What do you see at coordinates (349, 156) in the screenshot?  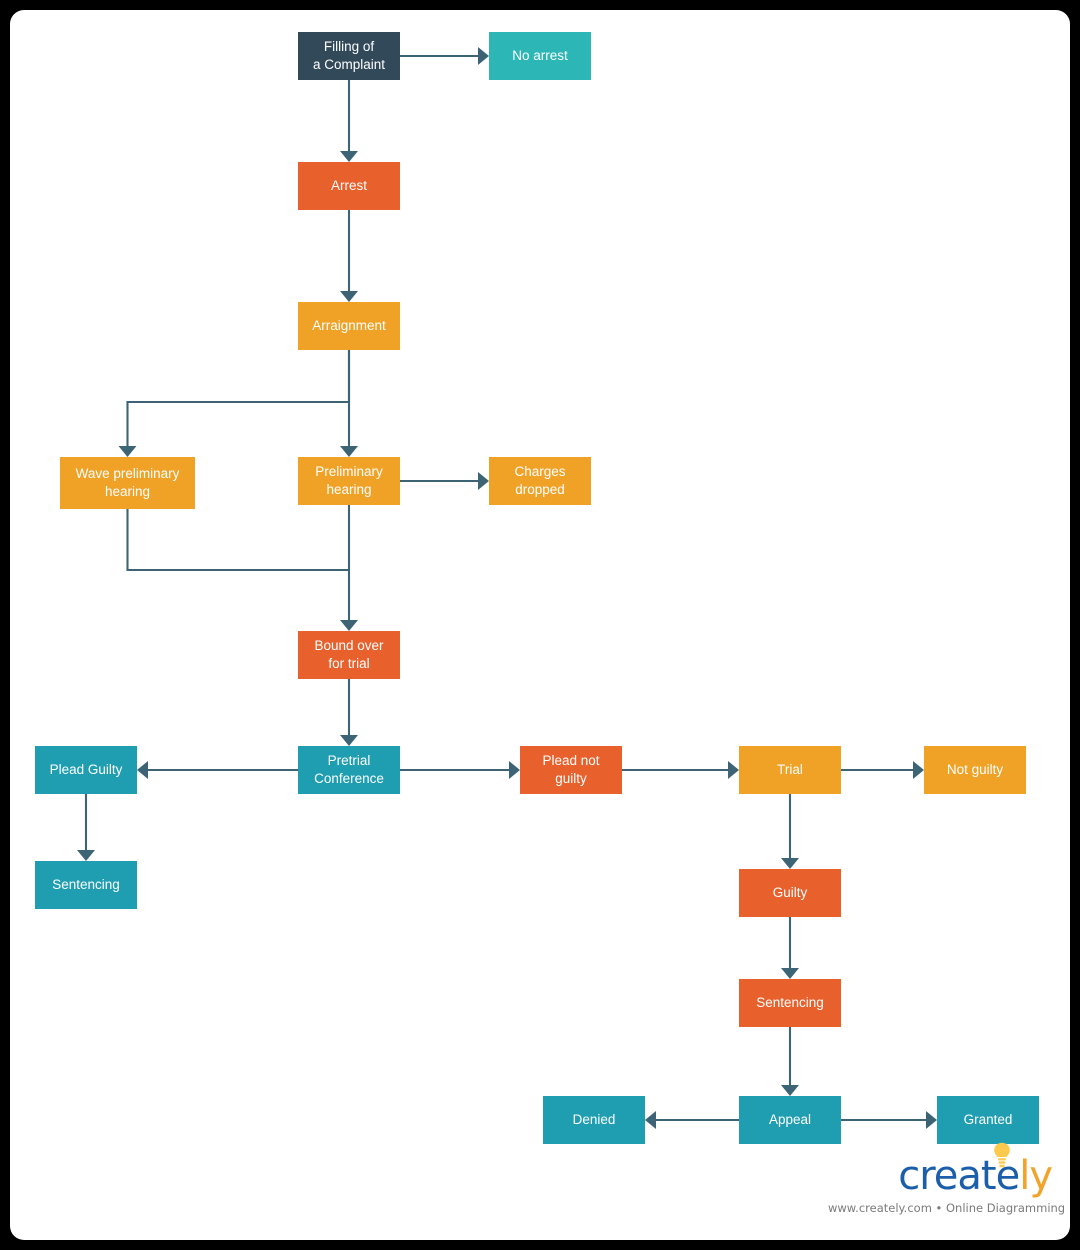 I see `e-filling-arrest-head` at bounding box center [349, 156].